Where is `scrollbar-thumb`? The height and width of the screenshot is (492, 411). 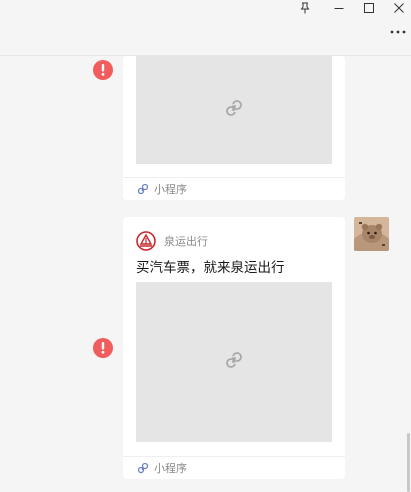
scrollbar-thumb is located at coordinates (408, 462).